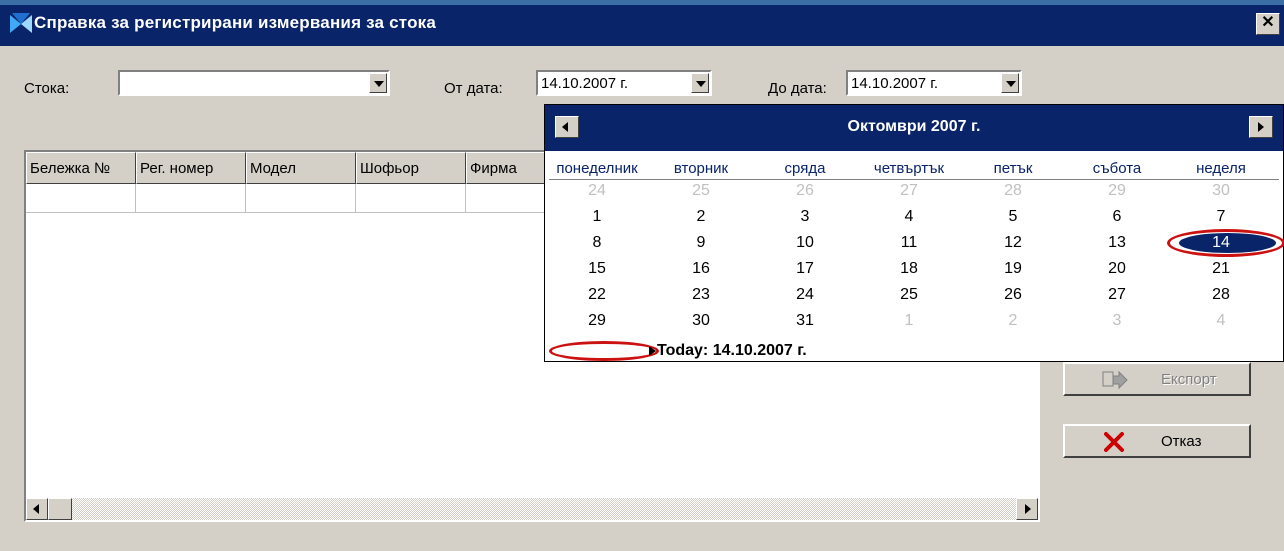  I want to click on app-icon, so click(21, 23).